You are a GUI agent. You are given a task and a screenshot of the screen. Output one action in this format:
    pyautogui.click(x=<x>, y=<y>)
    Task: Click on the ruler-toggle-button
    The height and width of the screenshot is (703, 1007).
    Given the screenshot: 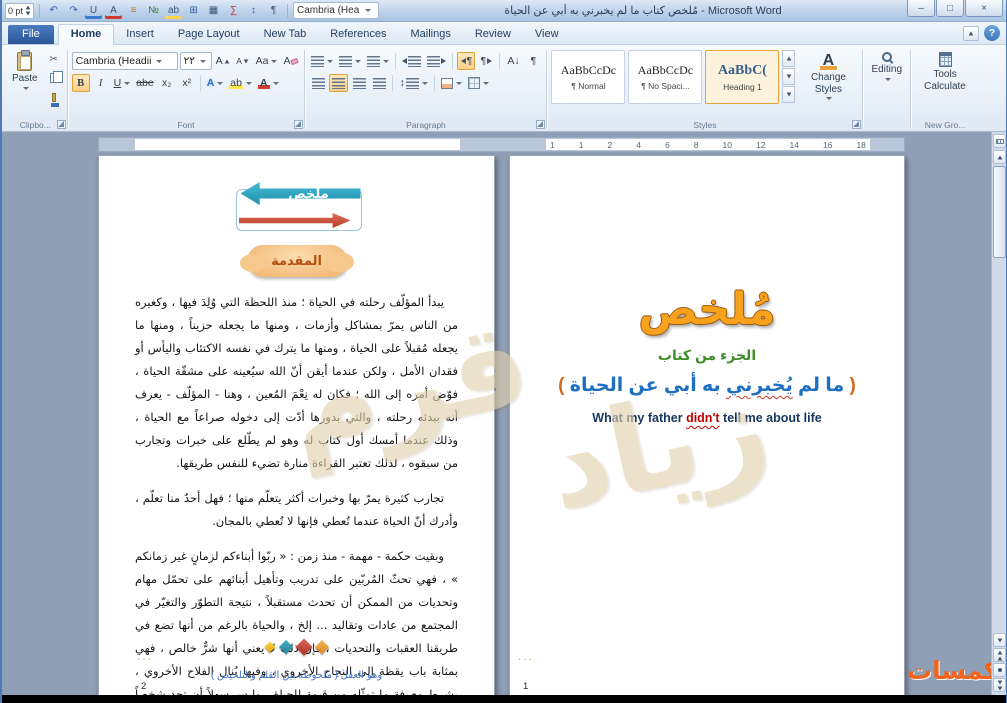 What is the action you would take?
    pyautogui.click(x=999, y=141)
    